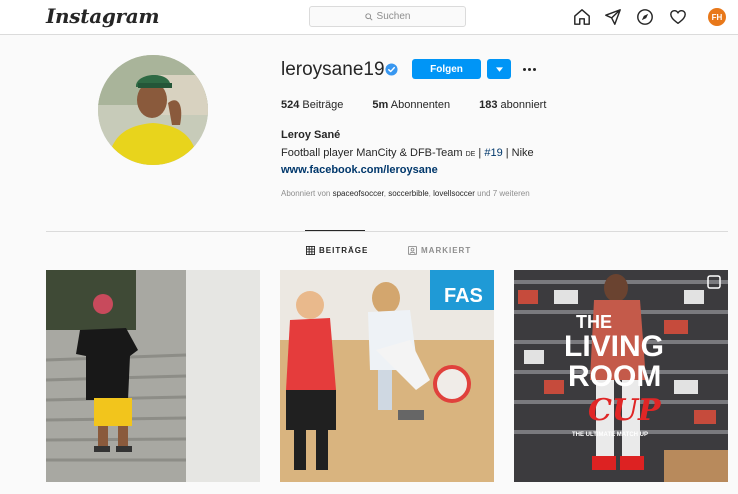 The image size is (738, 494). What do you see at coordinates (463, 296) in the screenshot?
I see `post-banner-text: FAS` at bounding box center [463, 296].